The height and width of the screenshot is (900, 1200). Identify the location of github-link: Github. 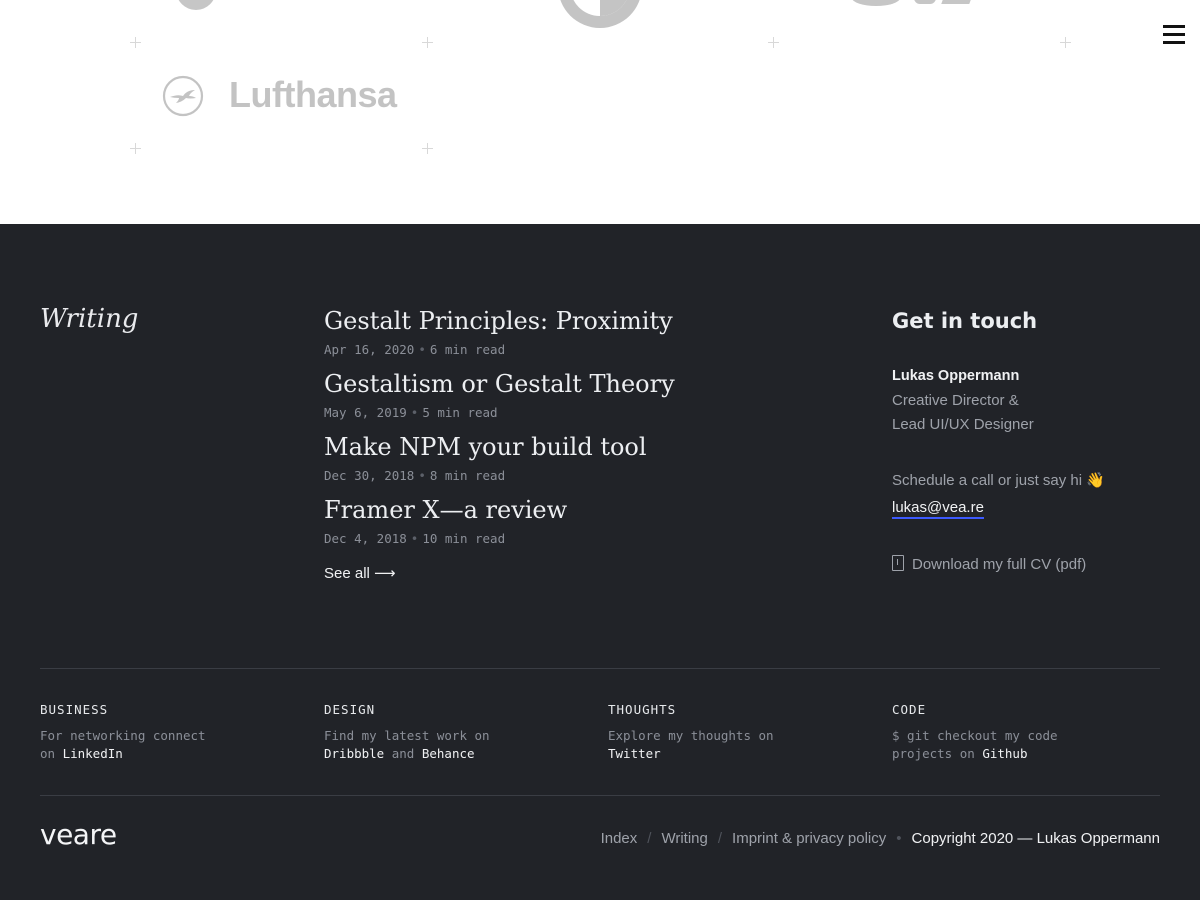
(1004, 753).